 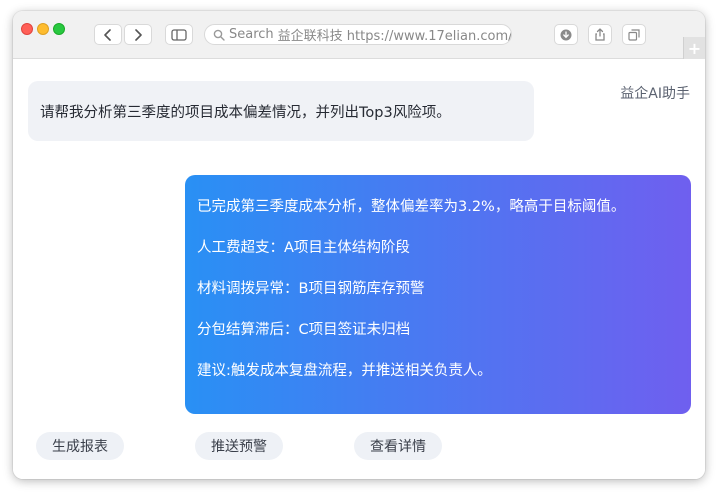 I want to click on sidebar-icon, so click(x=179, y=34).